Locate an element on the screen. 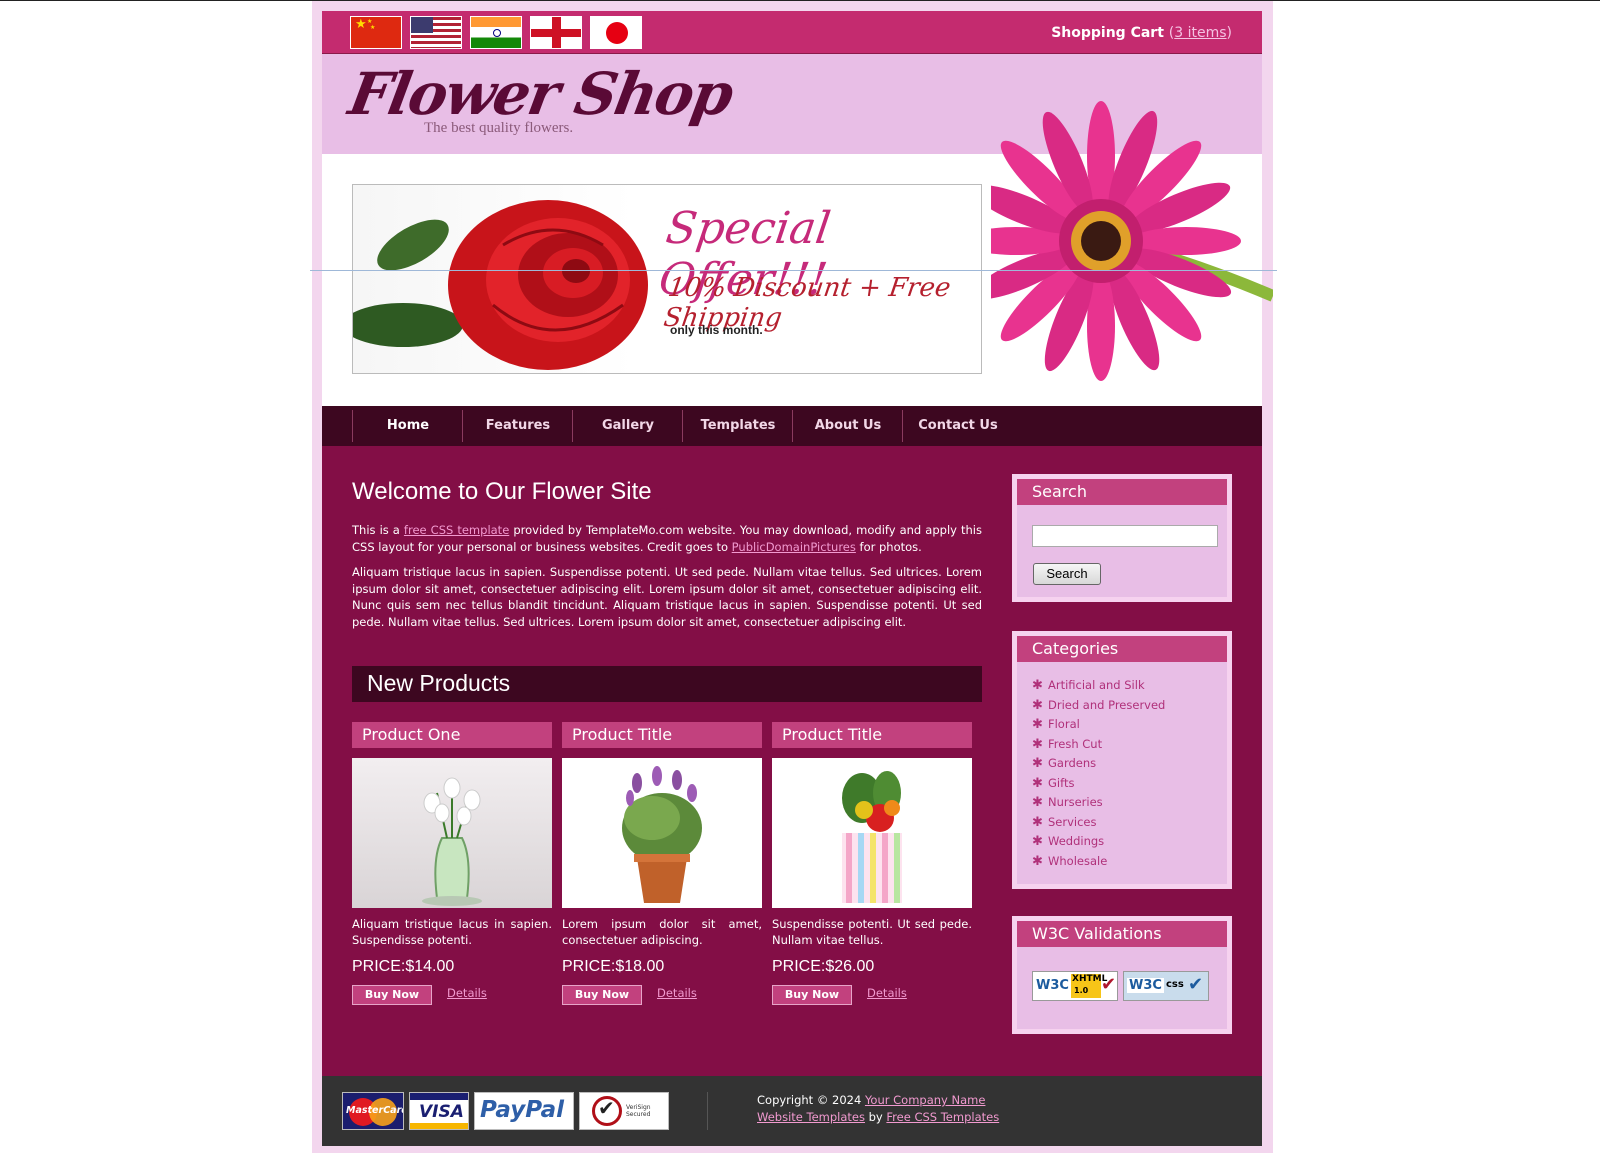  w3c-xhtml-badge-icon: W3C XHTML 1.0 ✔ is located at coordinates (1075, 986).